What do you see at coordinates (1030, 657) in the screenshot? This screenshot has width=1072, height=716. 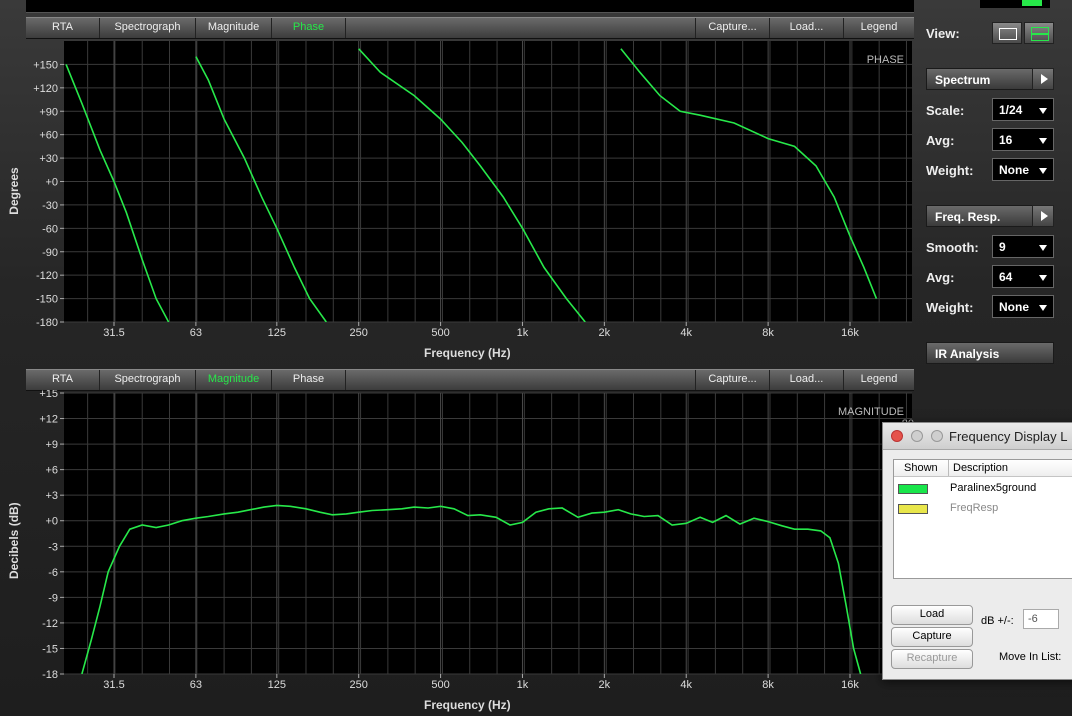 I see `move-in-list-label: Move In List:` at bounding box center [1030, 657].